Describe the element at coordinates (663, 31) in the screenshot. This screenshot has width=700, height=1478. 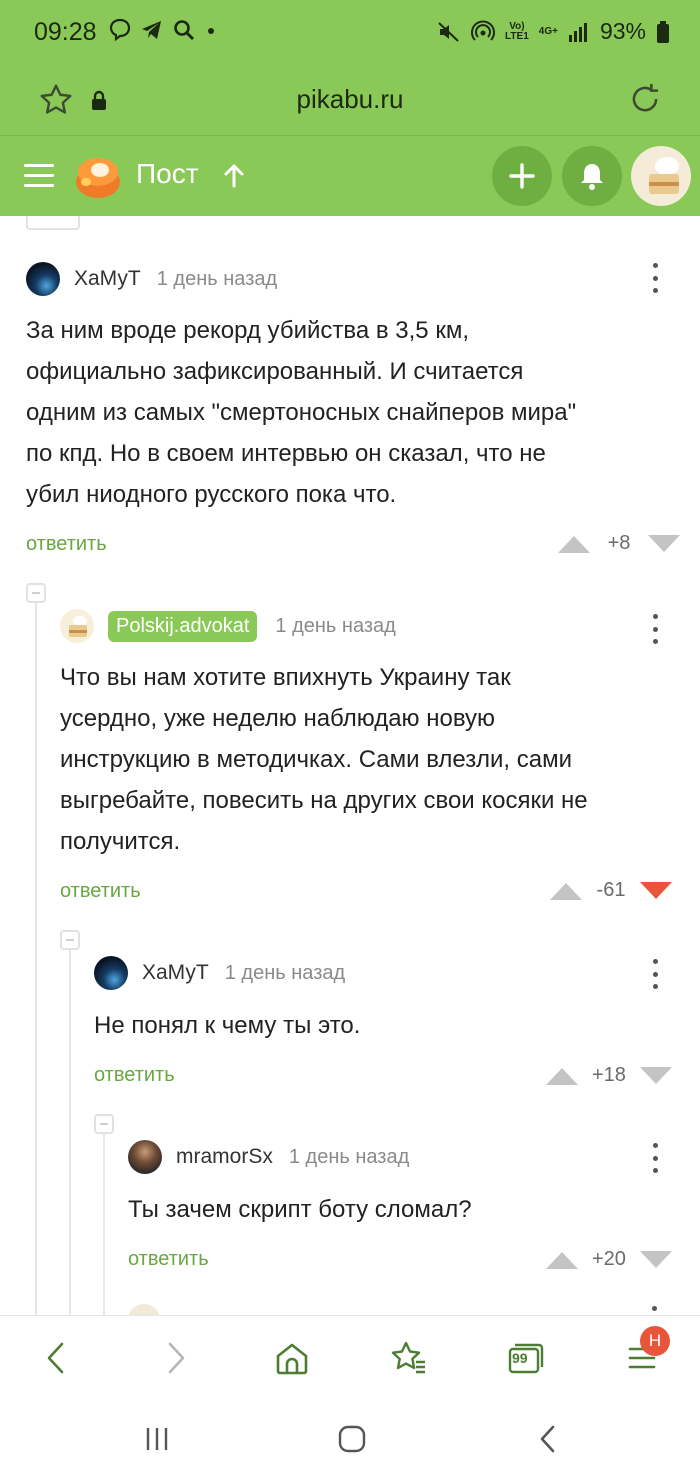
I see `battery-icon` at that location.